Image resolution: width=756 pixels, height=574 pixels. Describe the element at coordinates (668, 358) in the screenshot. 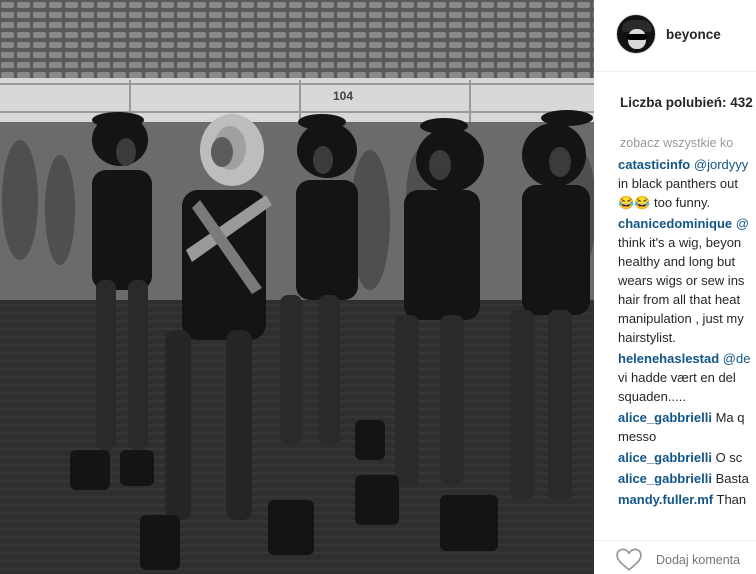

I see `comment-username-link: helenehaslestad` at that location.